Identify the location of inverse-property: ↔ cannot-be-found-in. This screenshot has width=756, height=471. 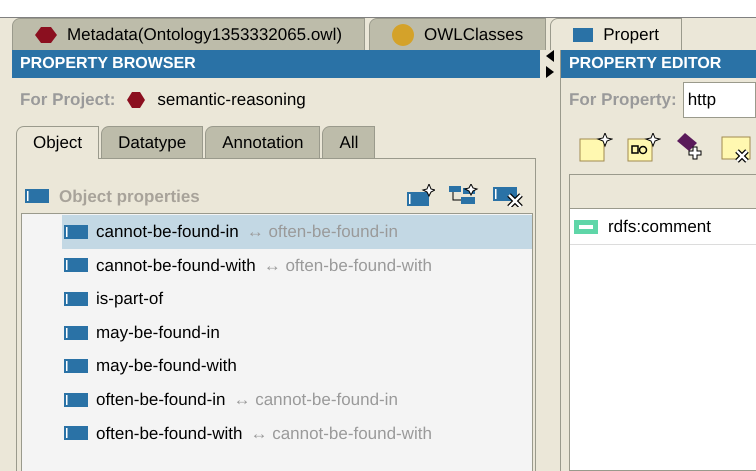
(315, 400).